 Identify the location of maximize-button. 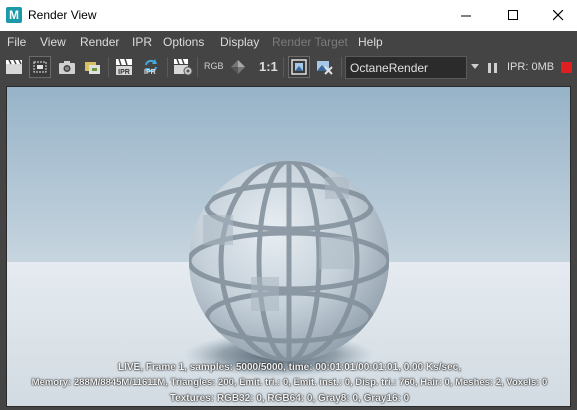
(513, 15).